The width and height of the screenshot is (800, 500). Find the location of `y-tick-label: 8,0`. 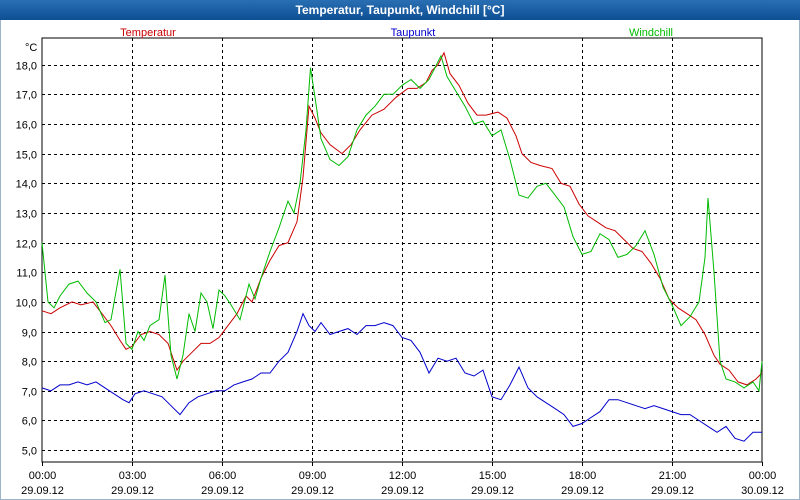

y-tick-label: 8,0 is located at coordinates (29, 363).